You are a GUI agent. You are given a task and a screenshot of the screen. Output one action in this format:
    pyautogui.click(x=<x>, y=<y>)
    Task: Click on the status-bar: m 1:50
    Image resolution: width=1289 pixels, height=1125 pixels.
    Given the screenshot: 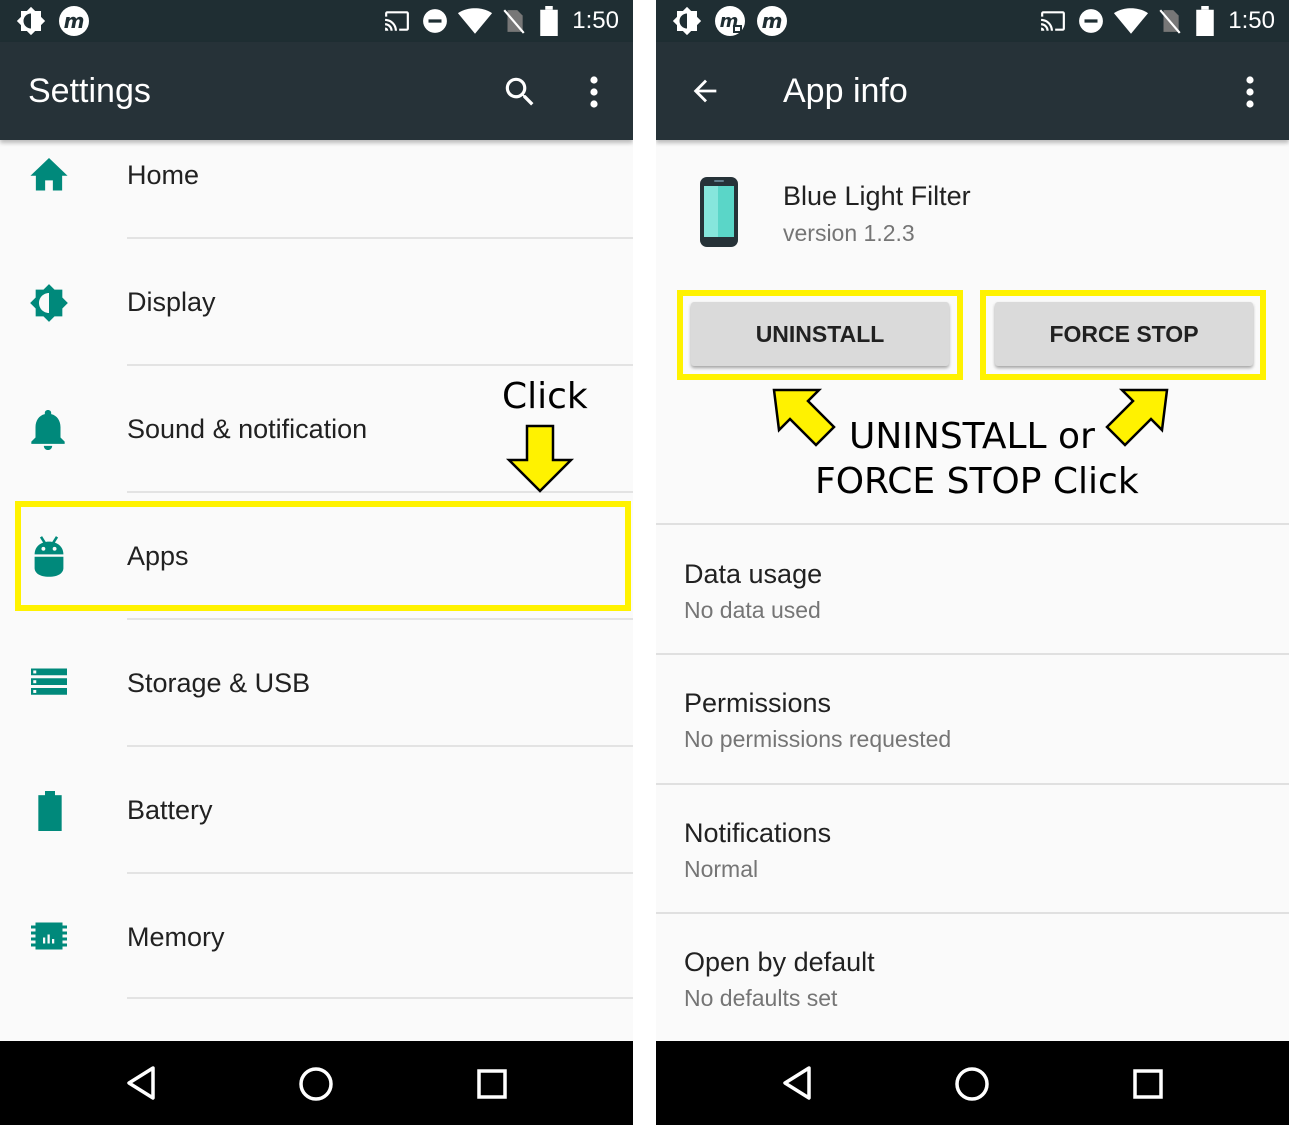 What is the action you would take?
    pyautogui.click(x=316, y=21)
    